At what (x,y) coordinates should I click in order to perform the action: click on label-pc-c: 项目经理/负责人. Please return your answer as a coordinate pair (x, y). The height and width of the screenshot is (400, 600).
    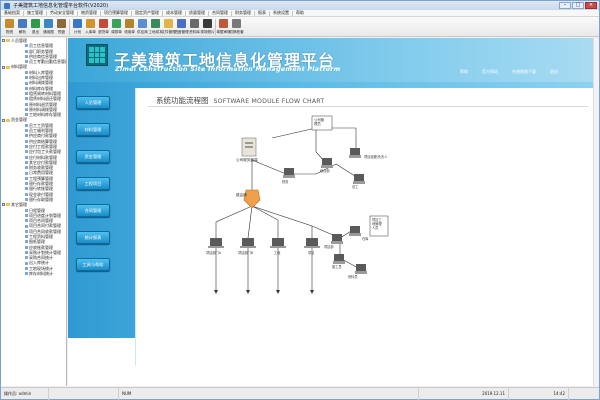
    Looking at the image, I should click on (376, 156).